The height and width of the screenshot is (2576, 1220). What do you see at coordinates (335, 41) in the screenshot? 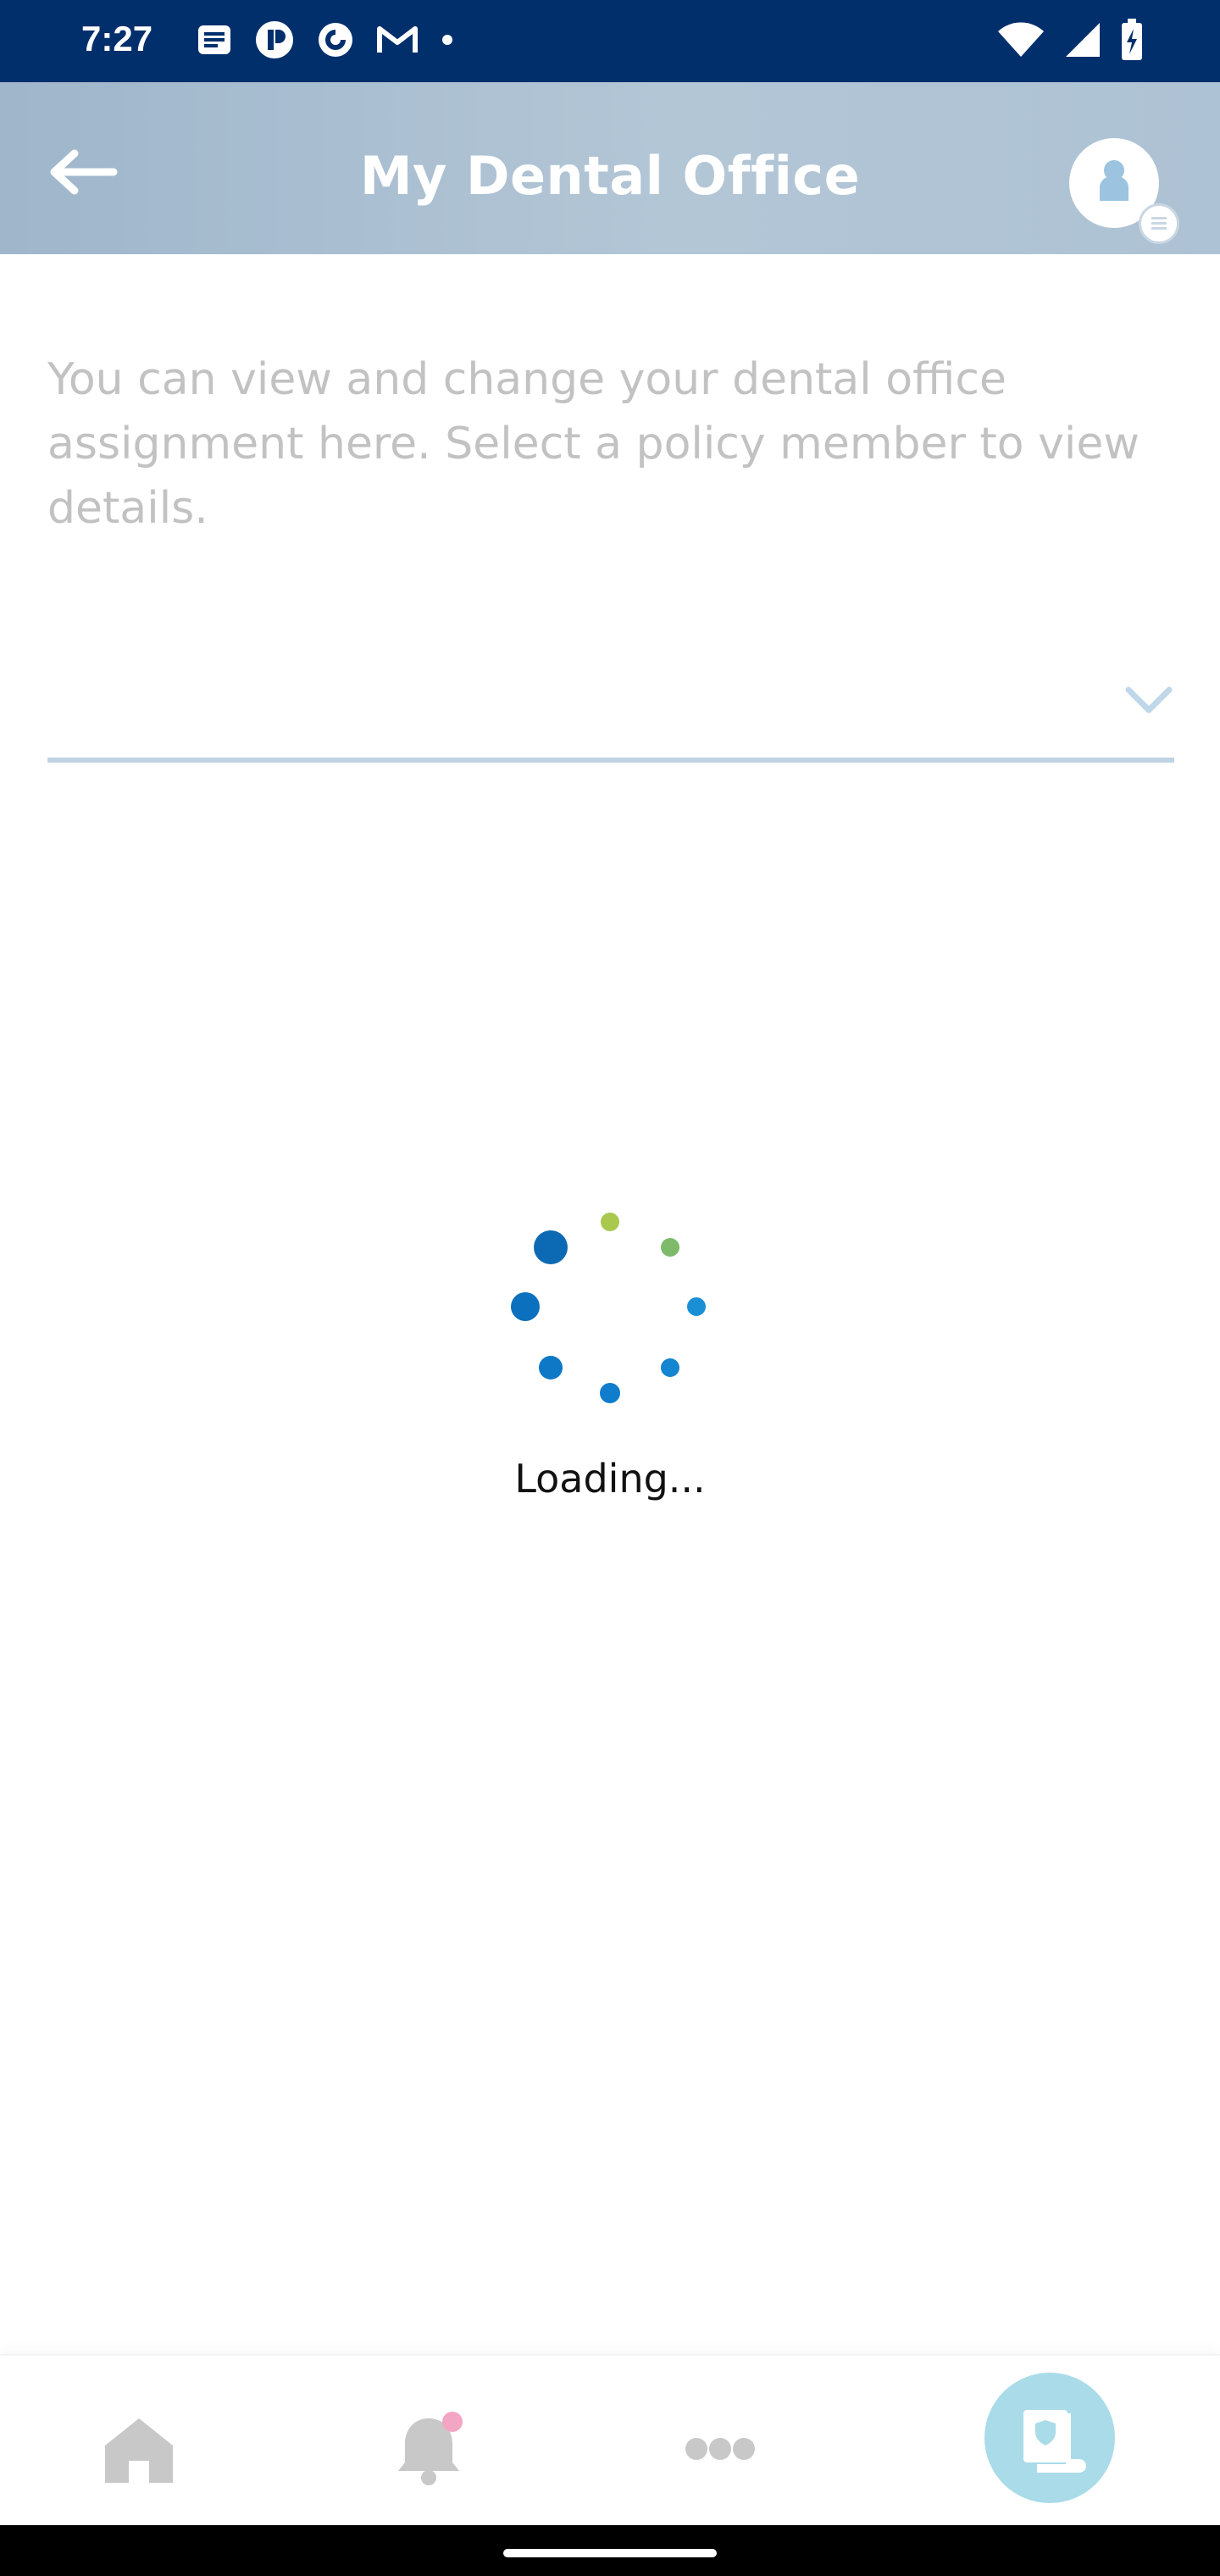
I see `pocket-casts-icon` at bounding box center [335, 41].